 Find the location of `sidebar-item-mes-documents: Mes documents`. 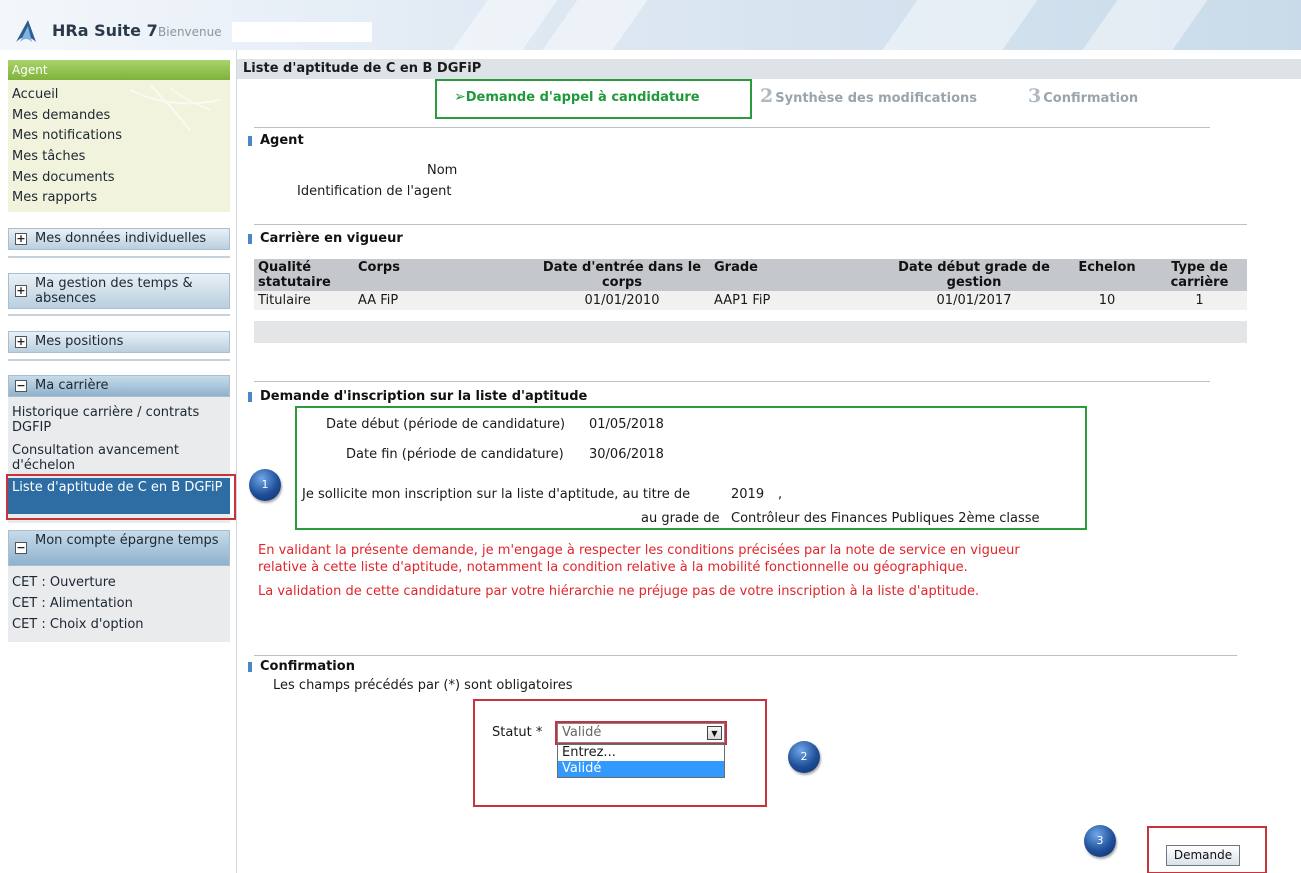

sidebar-item-mes-documents: Mes documents is located at coordinates (63, 177).